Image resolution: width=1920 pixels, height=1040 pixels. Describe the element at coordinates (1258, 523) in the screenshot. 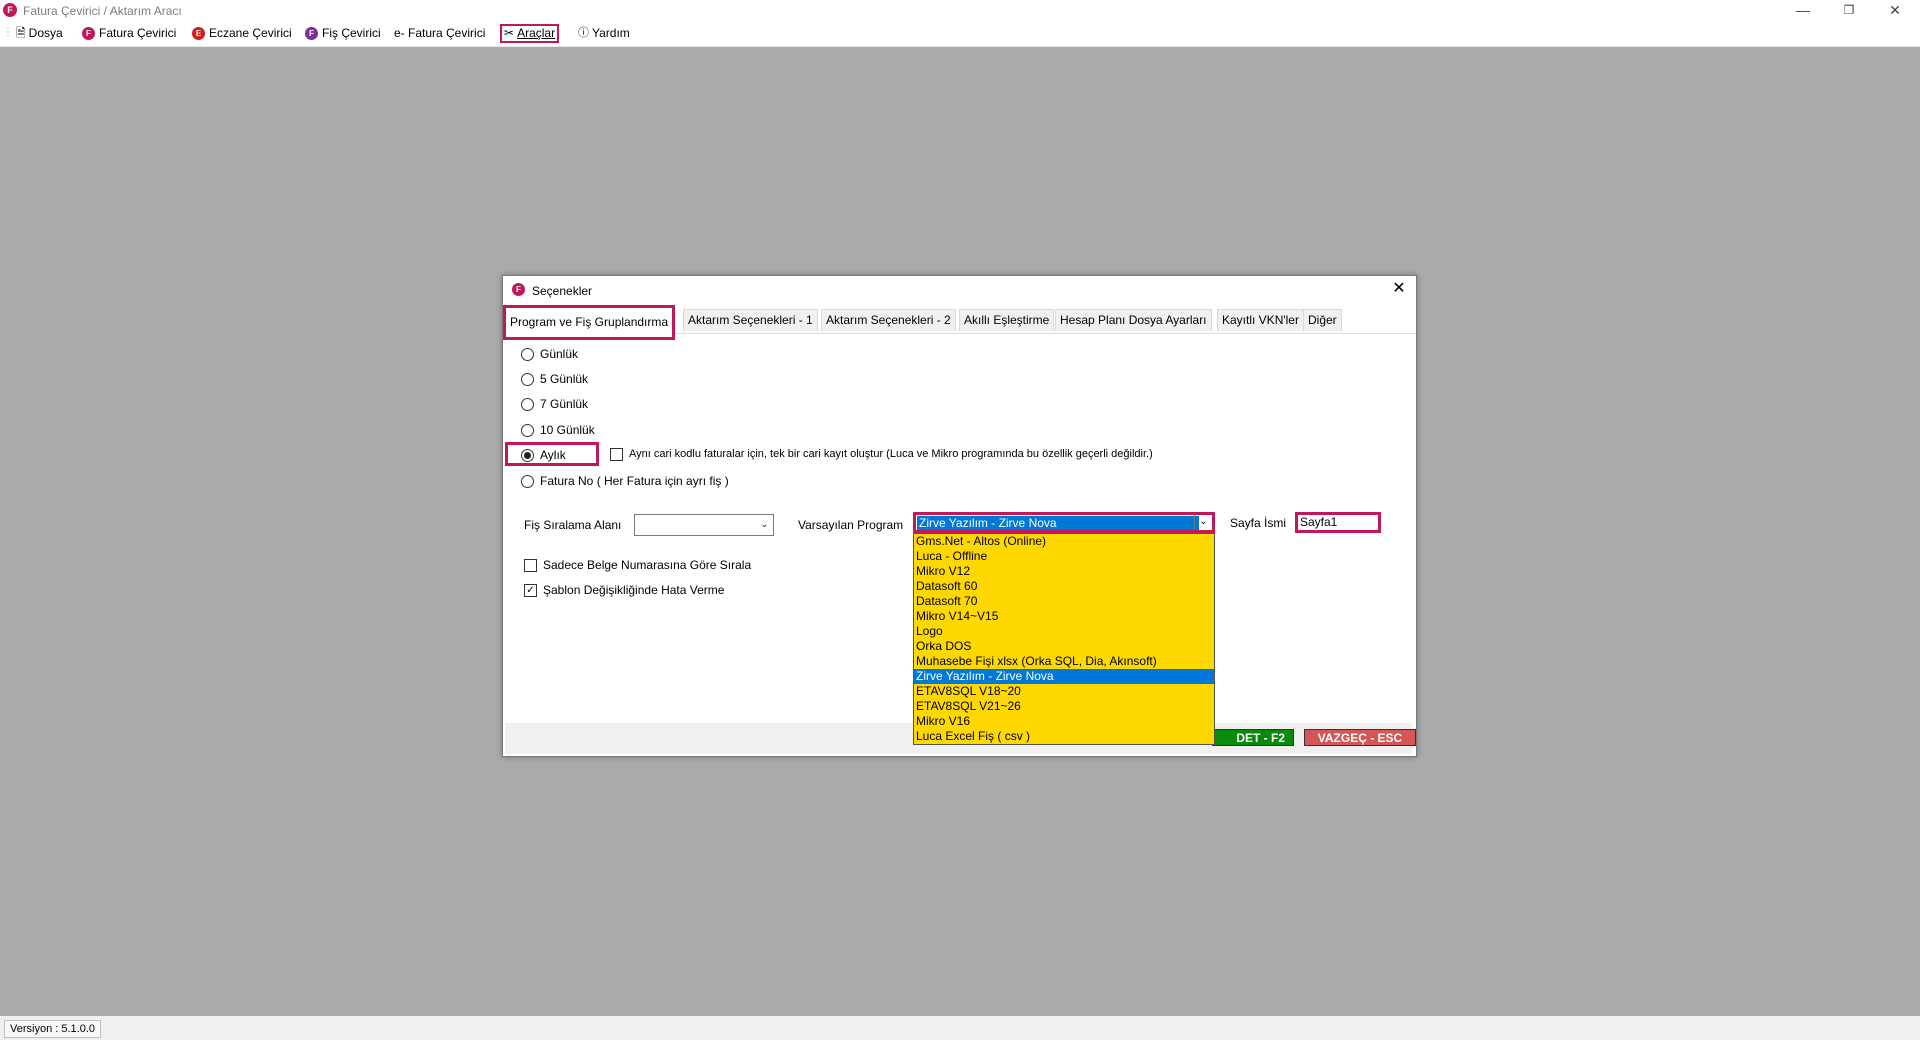

I see `sayfa-ismi-label: Sayfa İsmi` at that location.